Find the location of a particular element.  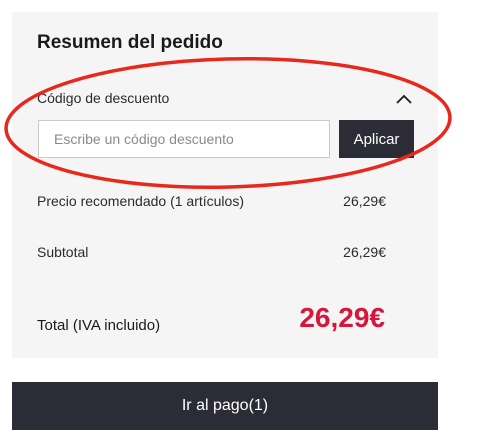

recommended-price-value: 26,29€ is located at coordinates (364, 201).